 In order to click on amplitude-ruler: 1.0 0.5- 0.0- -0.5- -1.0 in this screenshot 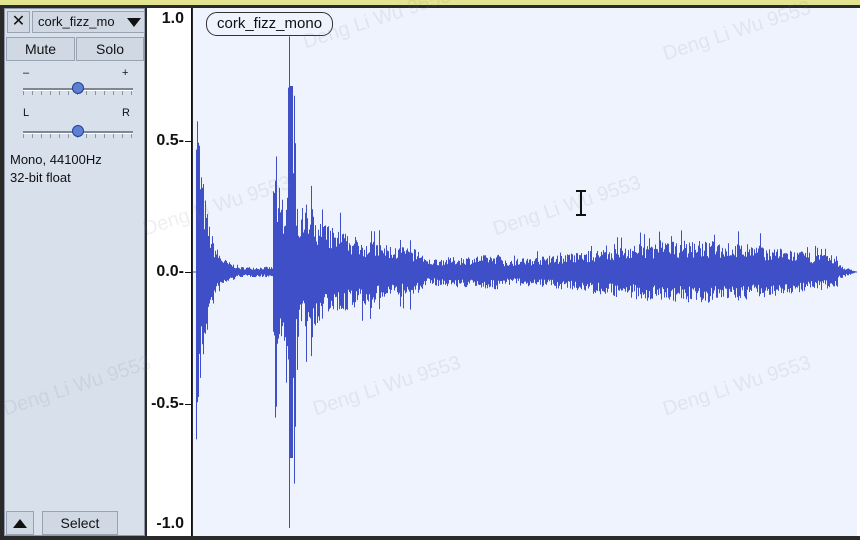, I will do `click(169, 272)`.